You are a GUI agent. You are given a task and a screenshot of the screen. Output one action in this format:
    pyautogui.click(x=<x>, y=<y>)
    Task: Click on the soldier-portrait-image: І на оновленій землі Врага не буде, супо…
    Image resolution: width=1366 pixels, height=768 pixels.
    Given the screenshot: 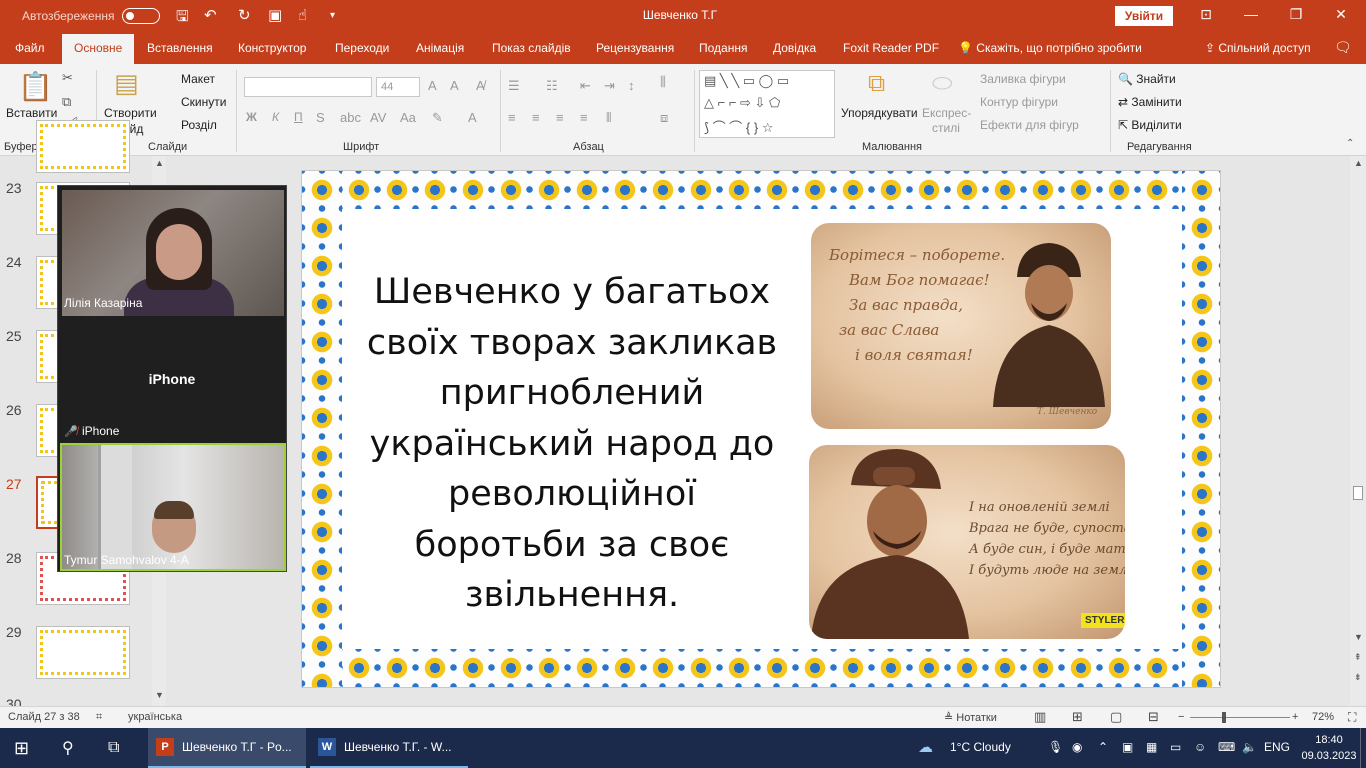 What is the action you would take?
    pyautogui.click(x=967, y=542)
    